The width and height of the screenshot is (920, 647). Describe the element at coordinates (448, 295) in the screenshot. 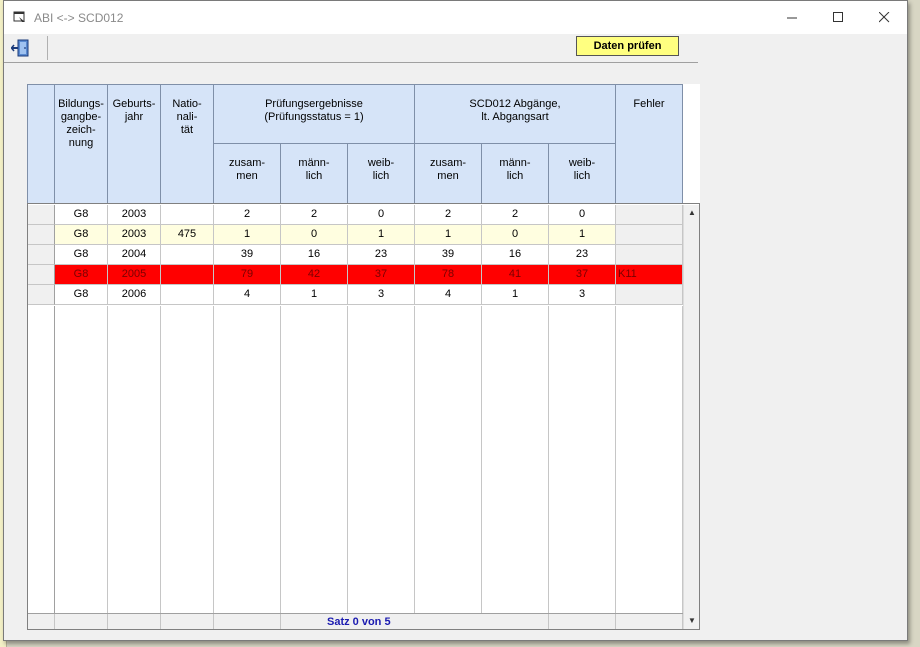

I see `table-cell-s_z: 4` at that location.